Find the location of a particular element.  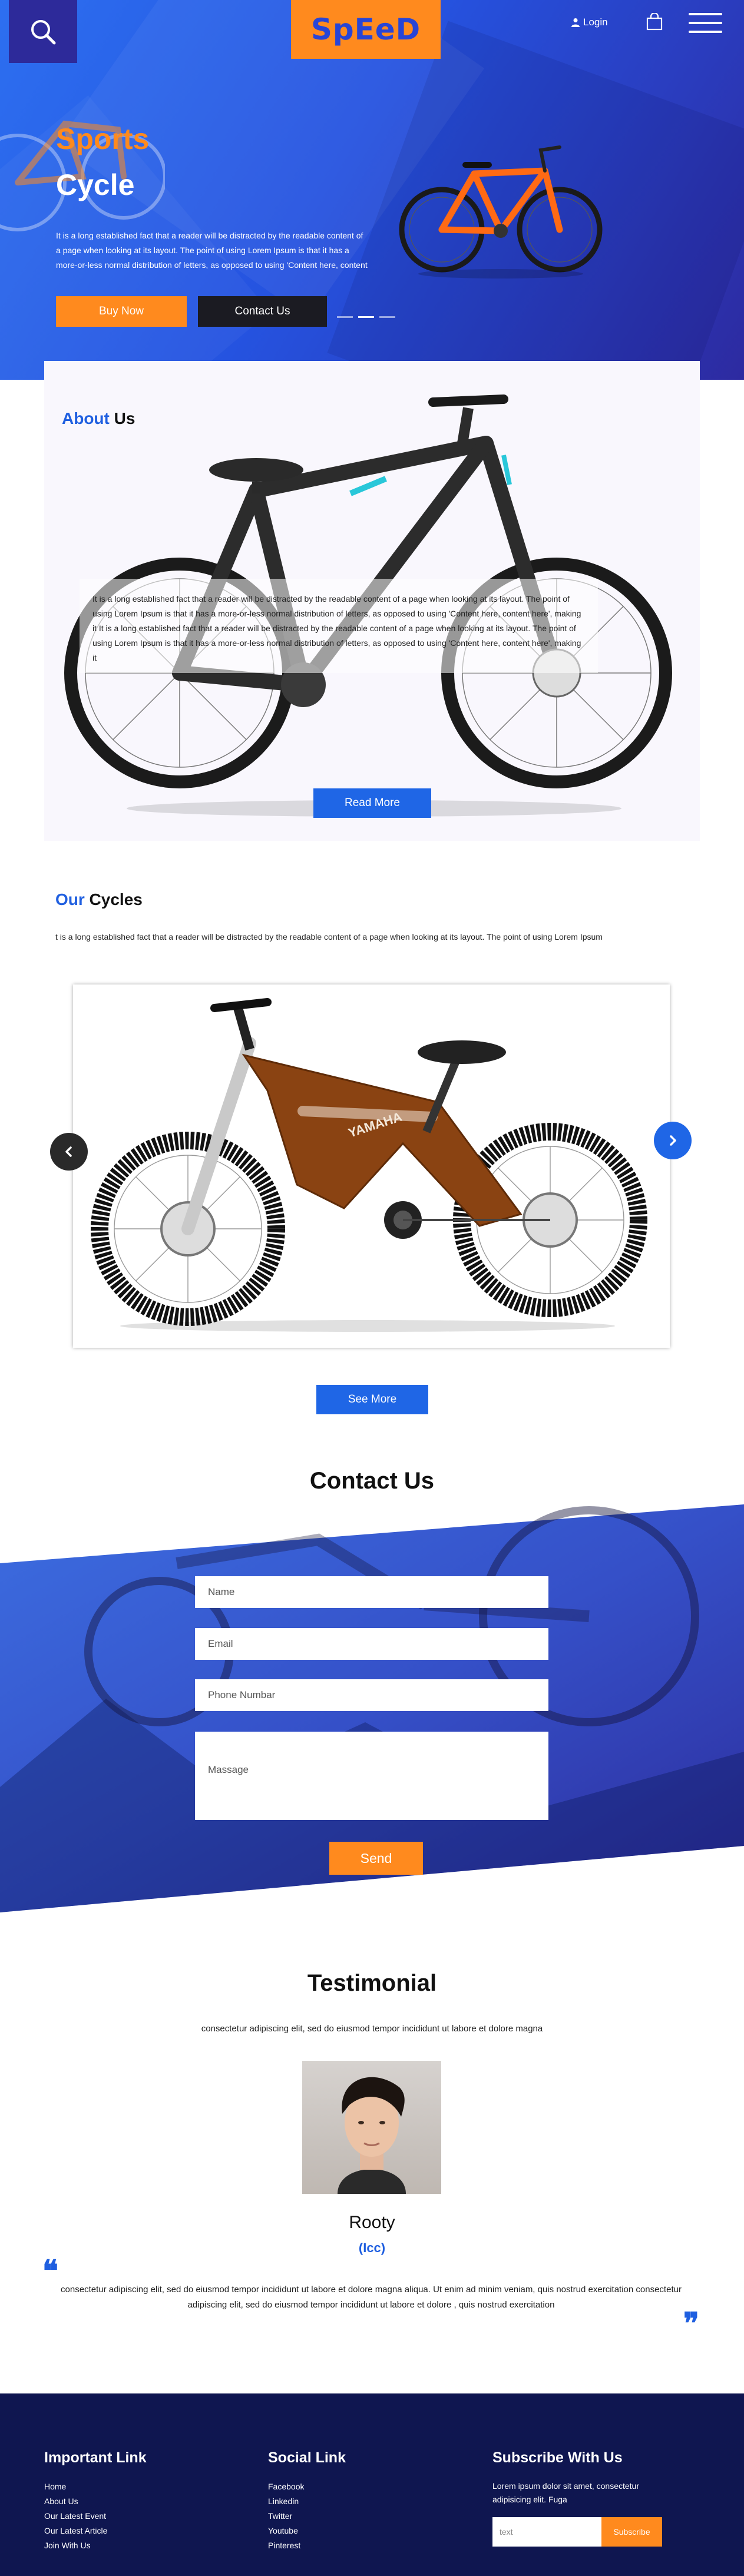

about-title-accent: About is located at coordinates (86, 418).